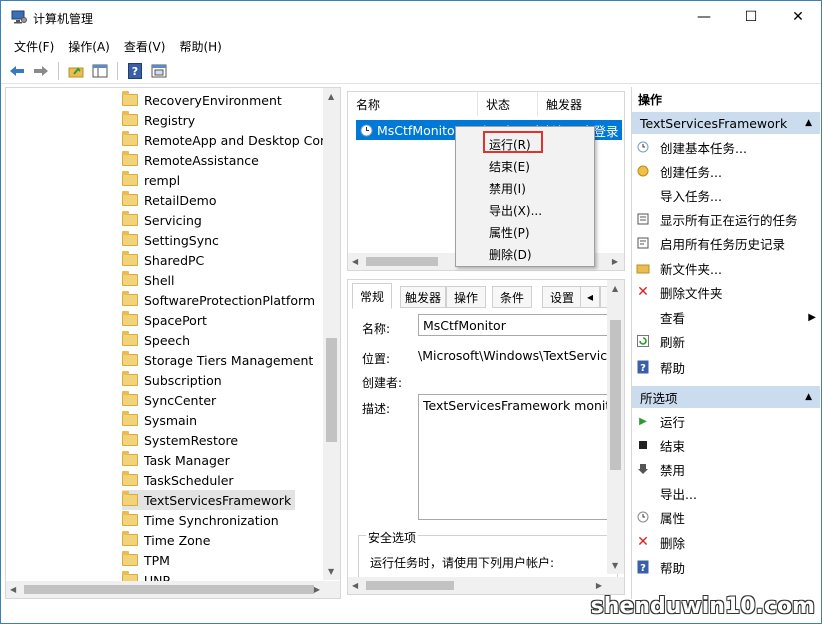 This screenshot has height=624, width=822. Describe the element at coordinates (466, 297) in the screenshot. I see `tab-actions: 操作` at that location.